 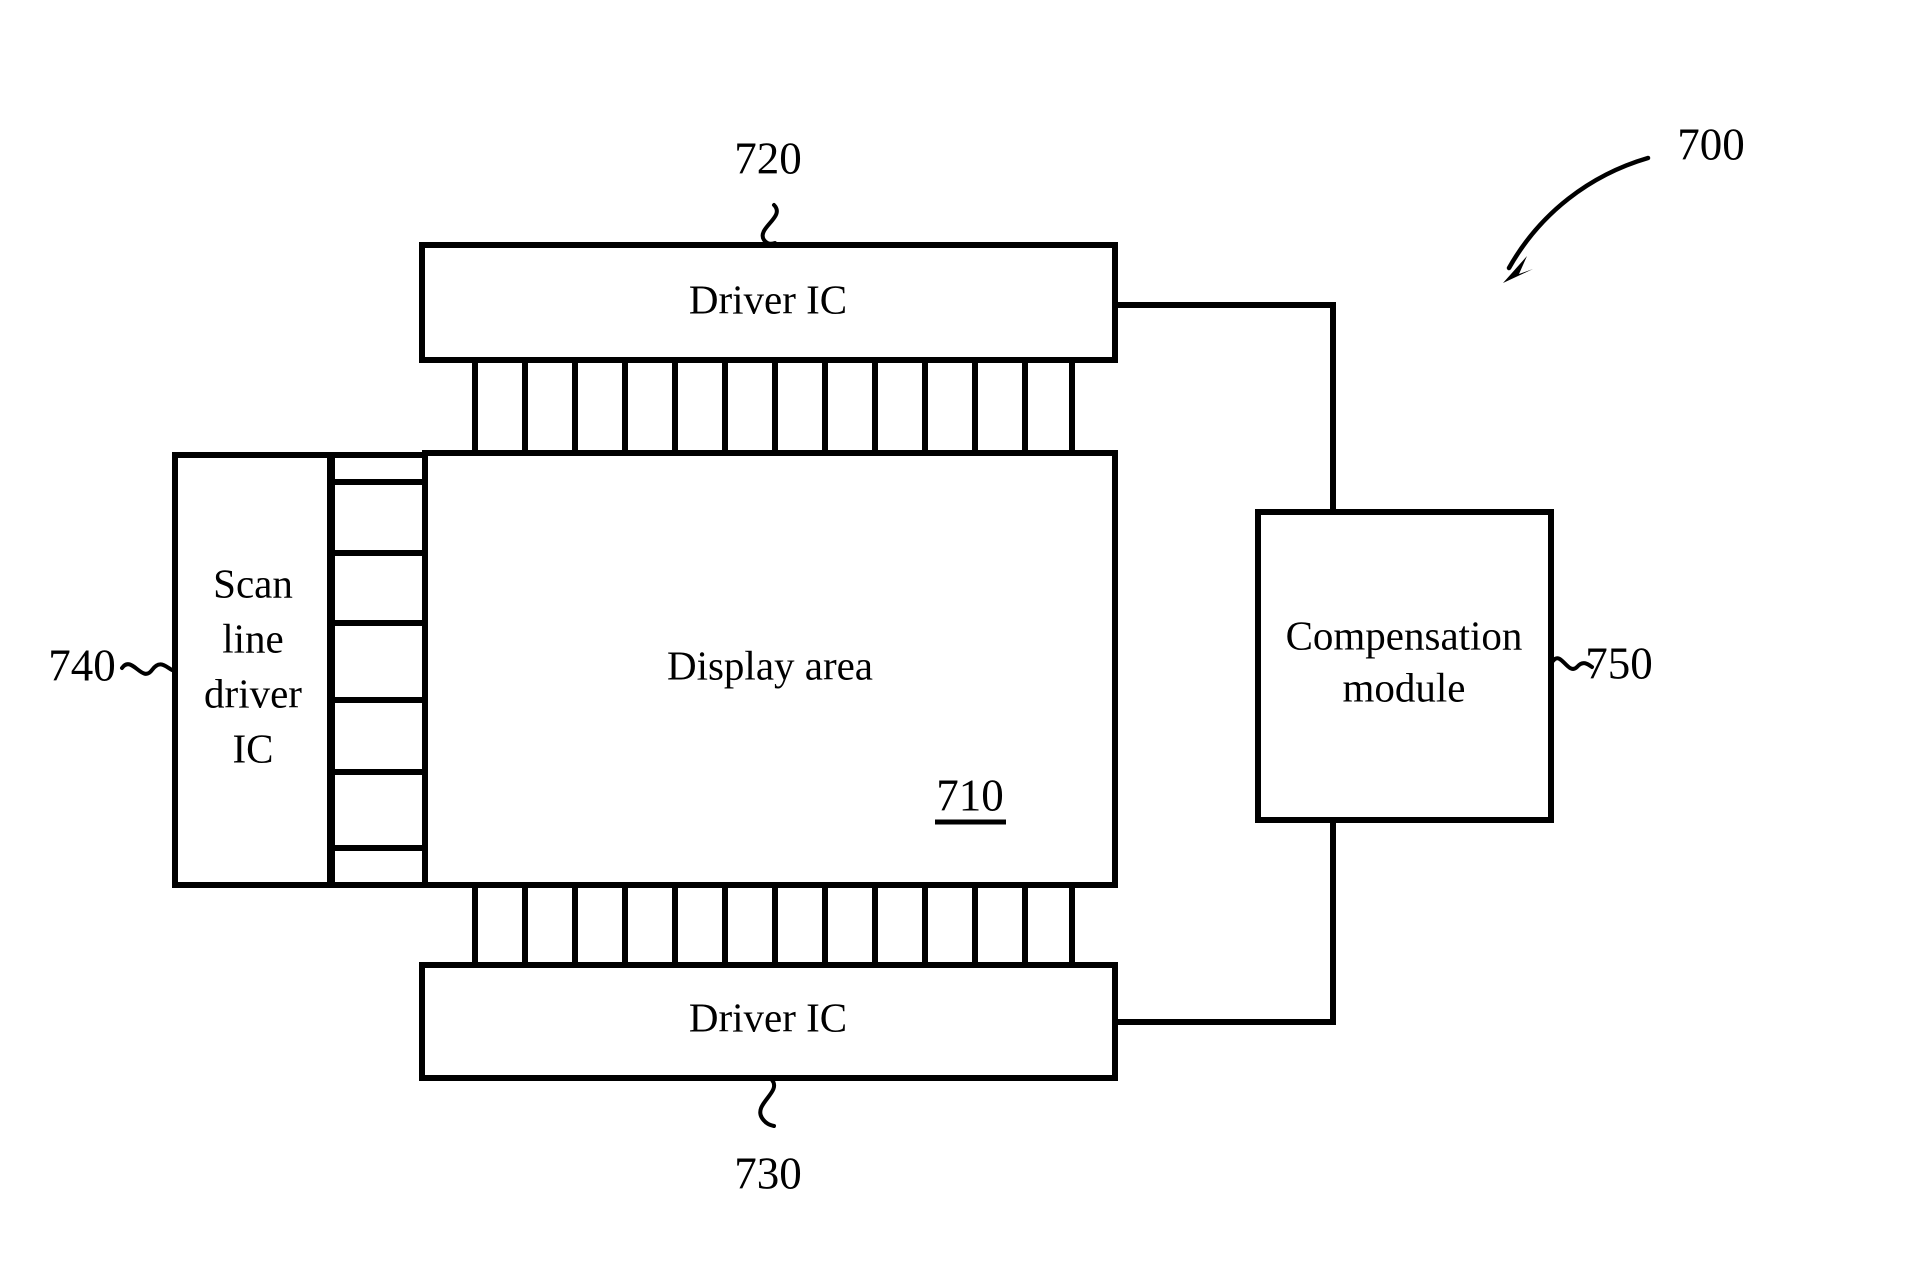 I want to click on reference-700-text: 700, so click(x=1711, y=144).